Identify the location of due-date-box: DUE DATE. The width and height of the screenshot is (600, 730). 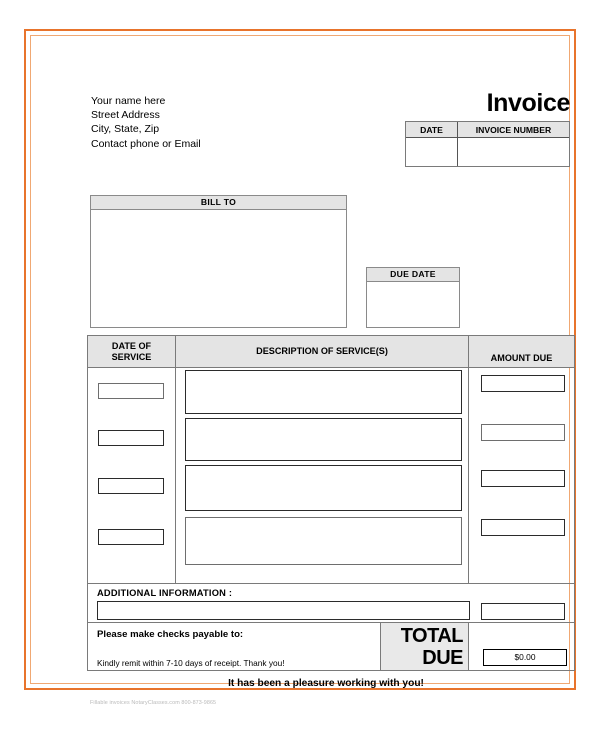
(413, 297).